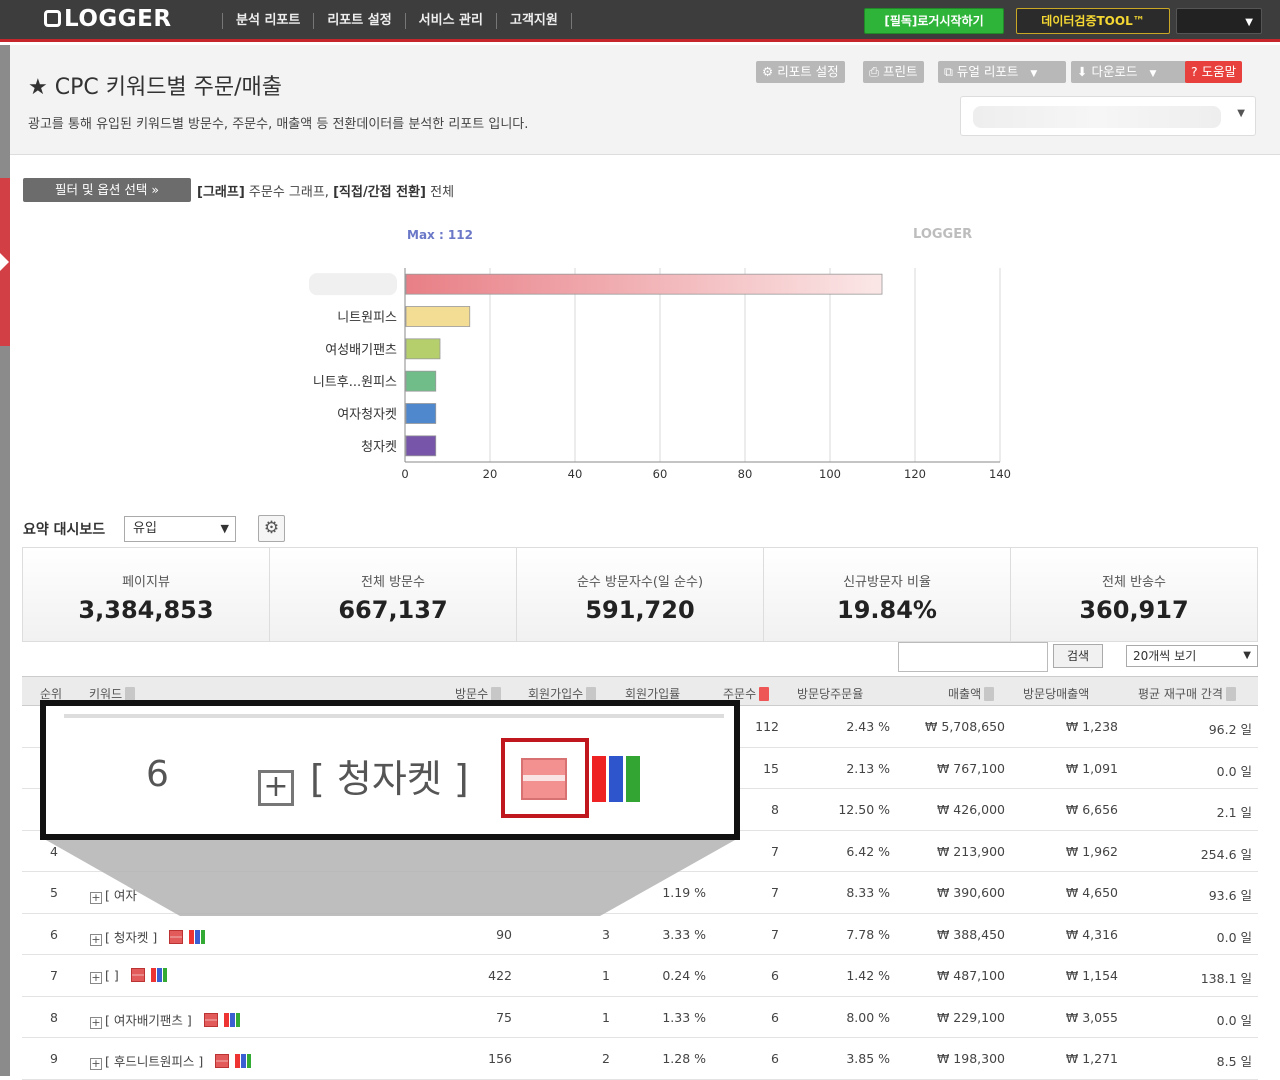 Image resolution: width=1280 pixels, height=1080 pixels. Describe the element at coordinates (1134, 610) in the screenshot. I see `stat-value: 360,917` at that location.